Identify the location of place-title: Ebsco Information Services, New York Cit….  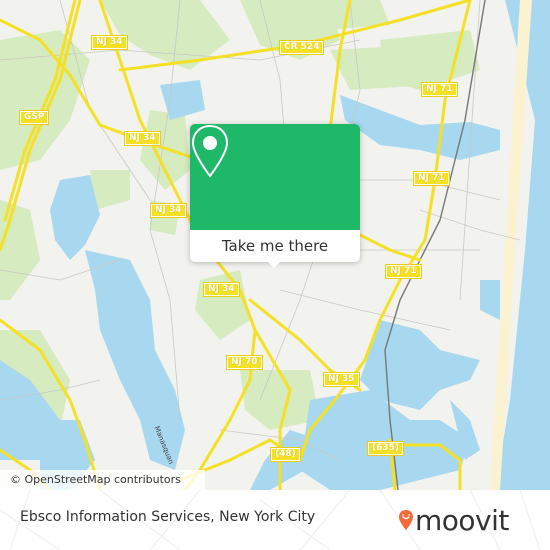
(168, 517).